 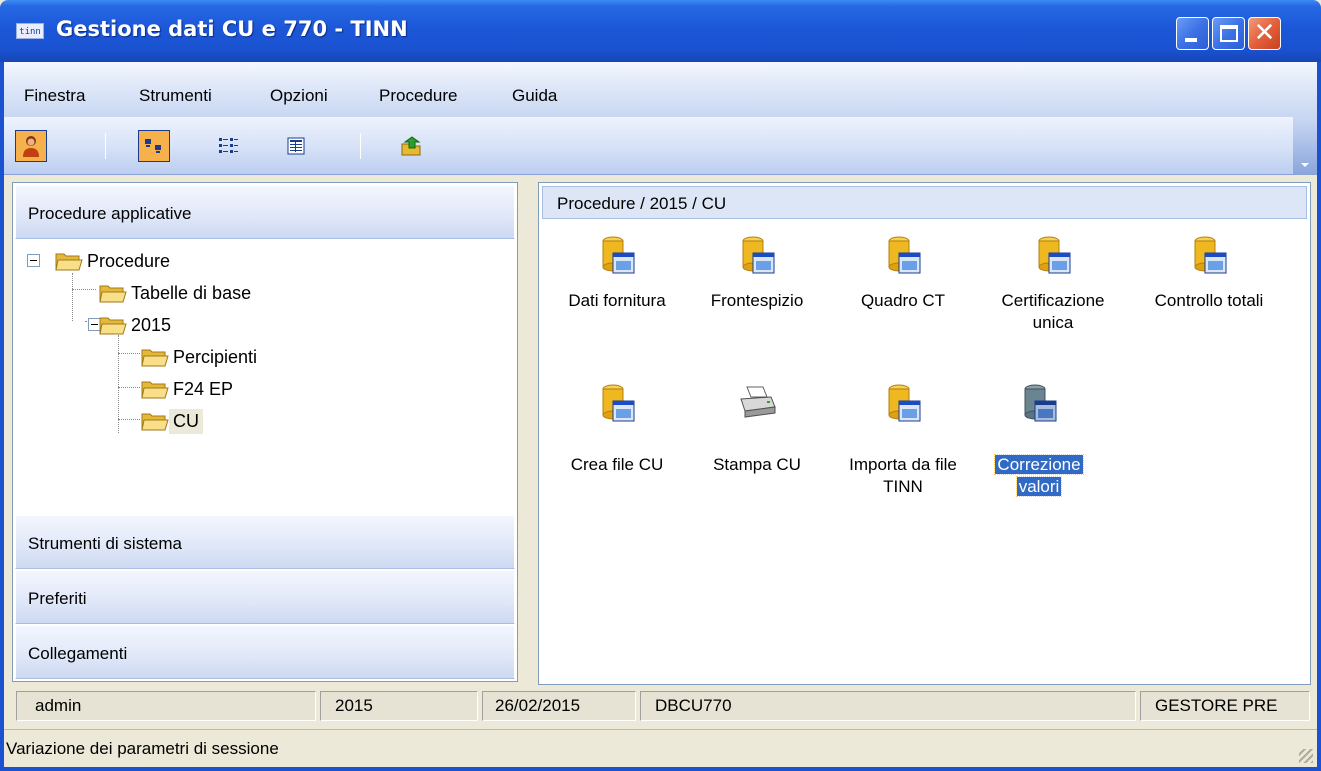 What do you see at coordinates (1053, 311) in the screenshot?
I see `item-label: Certificazione unica` at bounding box center [1053, 311].